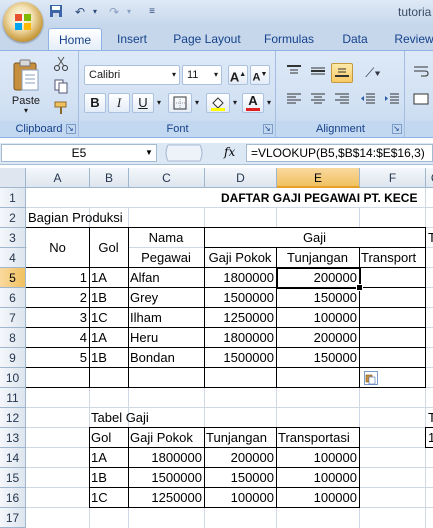 This screenshot has width=433, height=528. What do you see at coordinates (318, 178) in the screenshot?
I see `column-header-e: E` at bounding box center [318, 178].